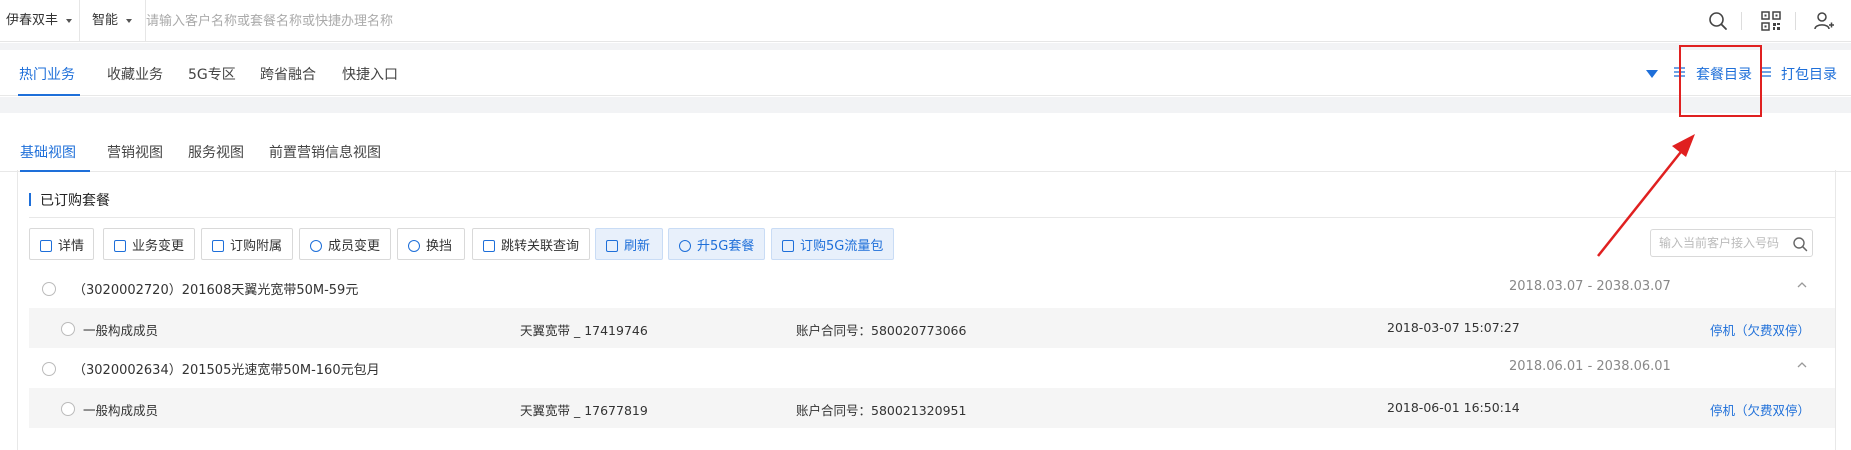 The height and width of the screenshot is (450, 1851). What do you see at coordinates (1590, 366) in the screenshot?
I see `package-dates: 2018.06.01 - 2038.06.01` at bounding box center [1590, 366].